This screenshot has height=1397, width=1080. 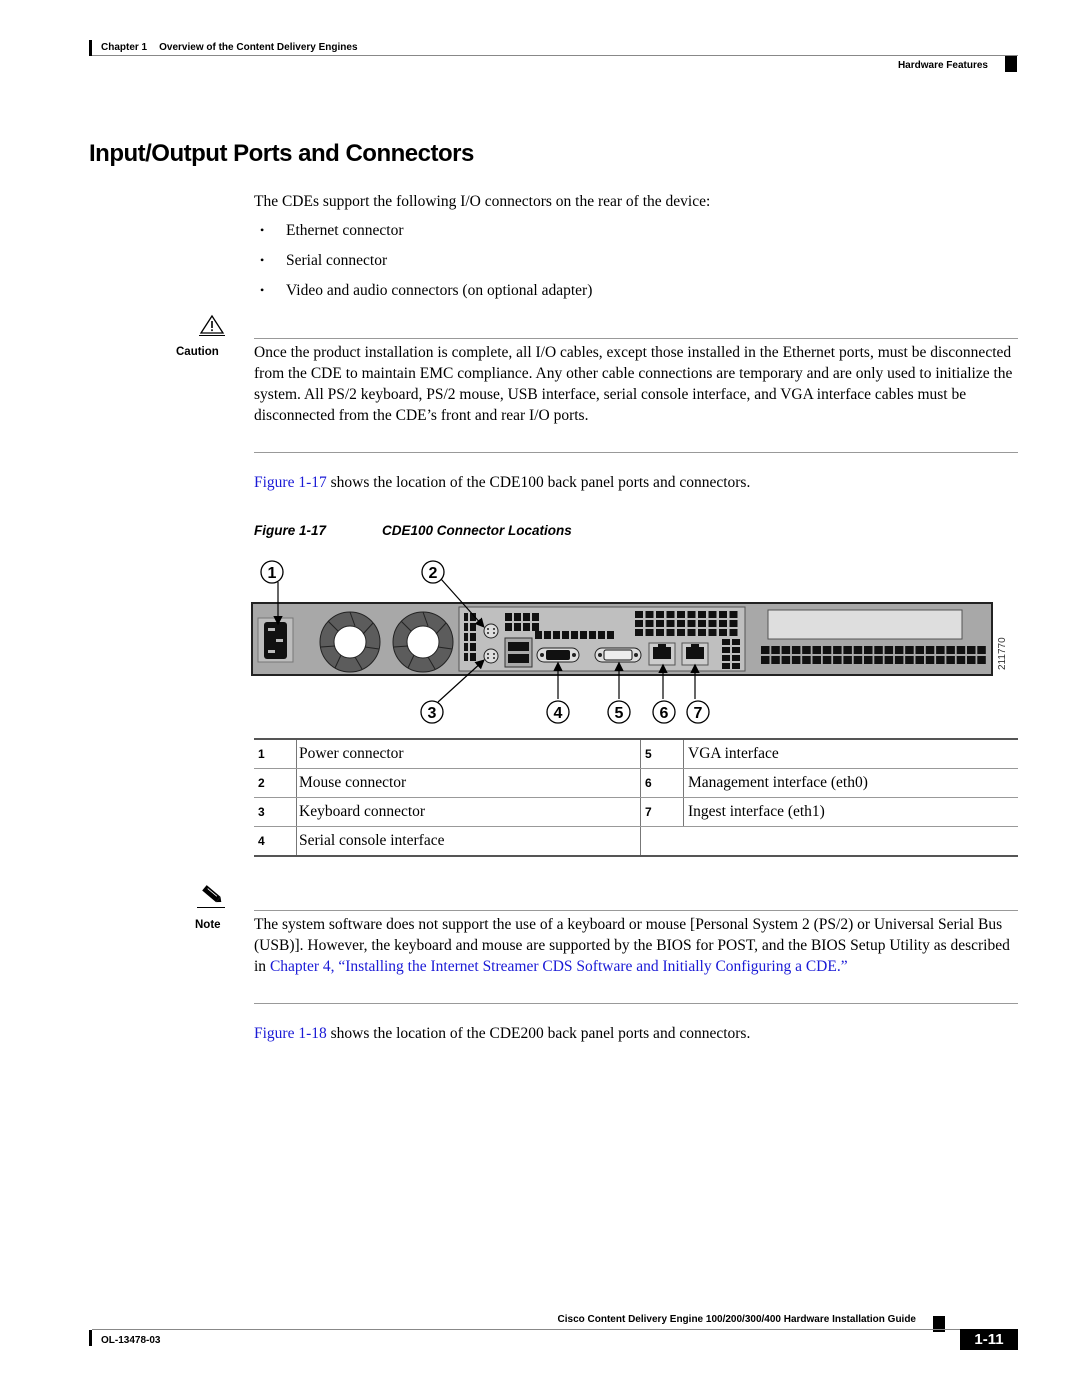 I want to click on callout-number: 4, so click(x=558, y=713).